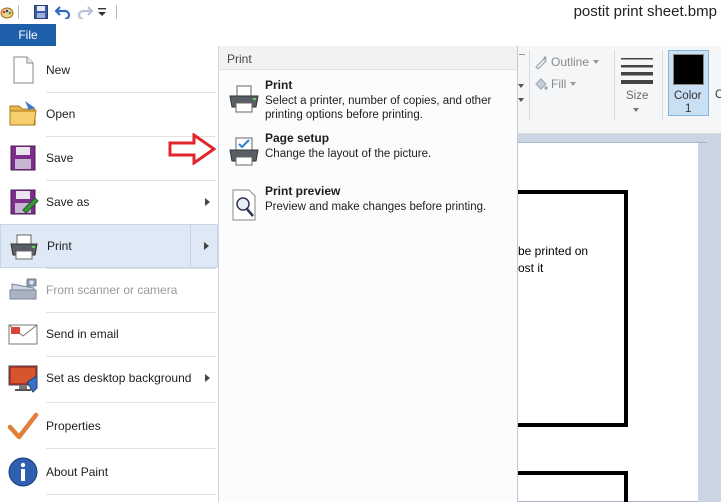 Image resolution: width=721 pixels, height=502 pixels. I want to click on email-icon, so click(23, 334).